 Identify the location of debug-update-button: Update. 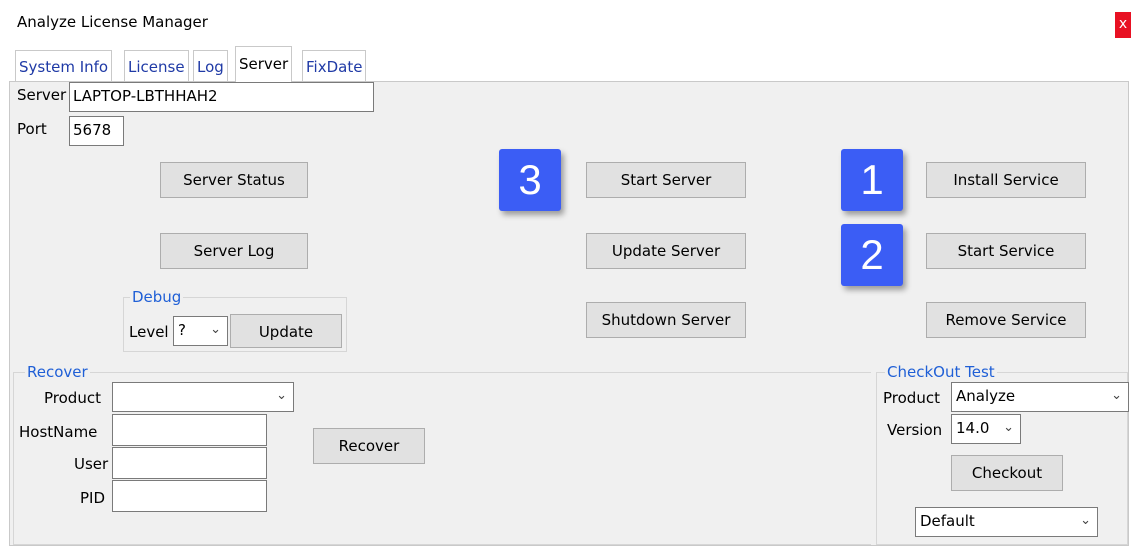
(286, 331).